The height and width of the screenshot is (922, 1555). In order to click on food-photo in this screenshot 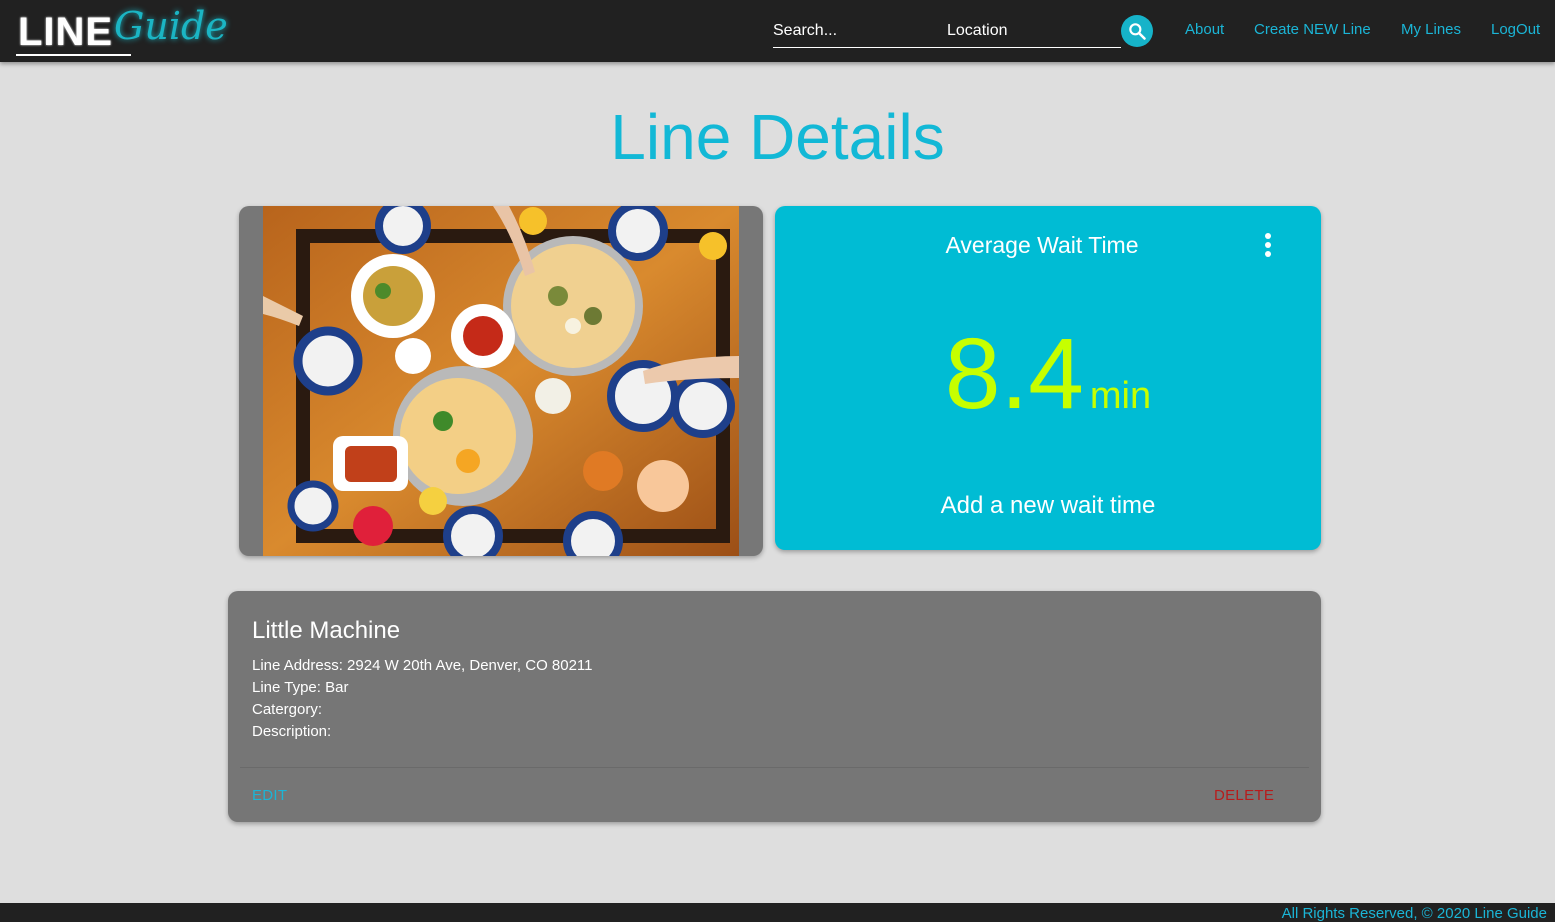, I will do `click(501, 381)`.